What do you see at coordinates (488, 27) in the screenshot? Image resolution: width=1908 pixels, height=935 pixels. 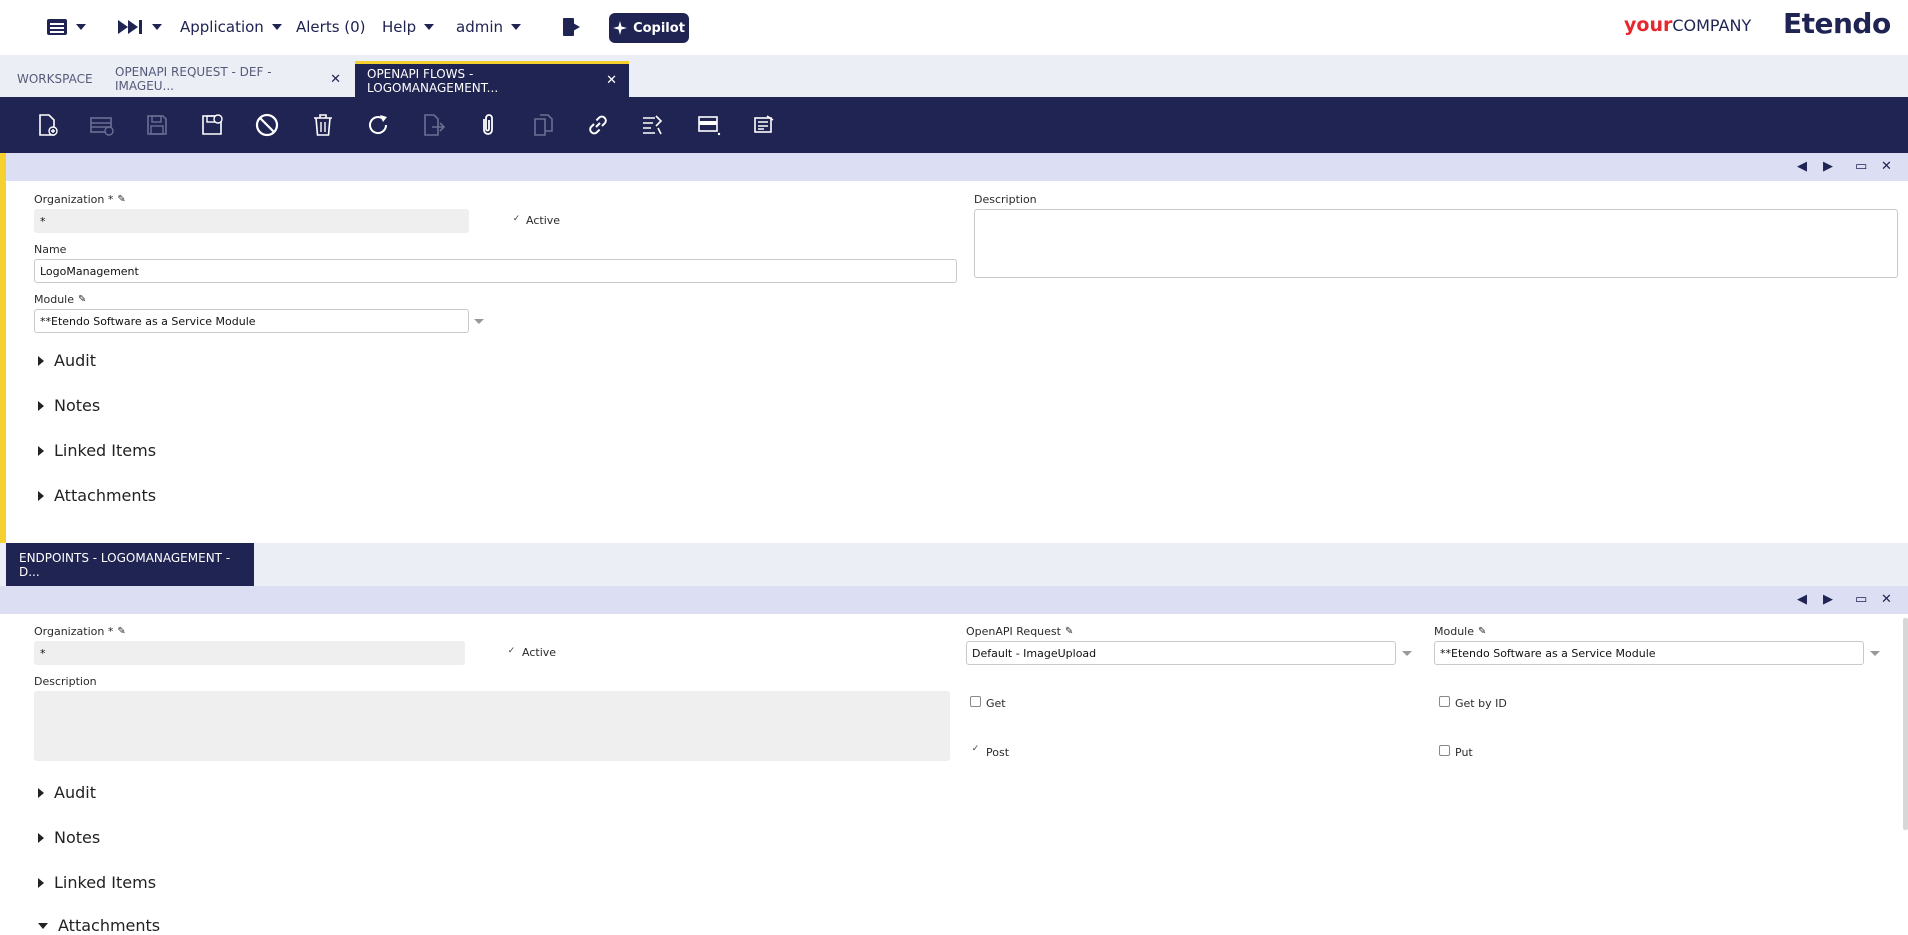 I see `user-menu: admin` at bounding box center [488, 27].